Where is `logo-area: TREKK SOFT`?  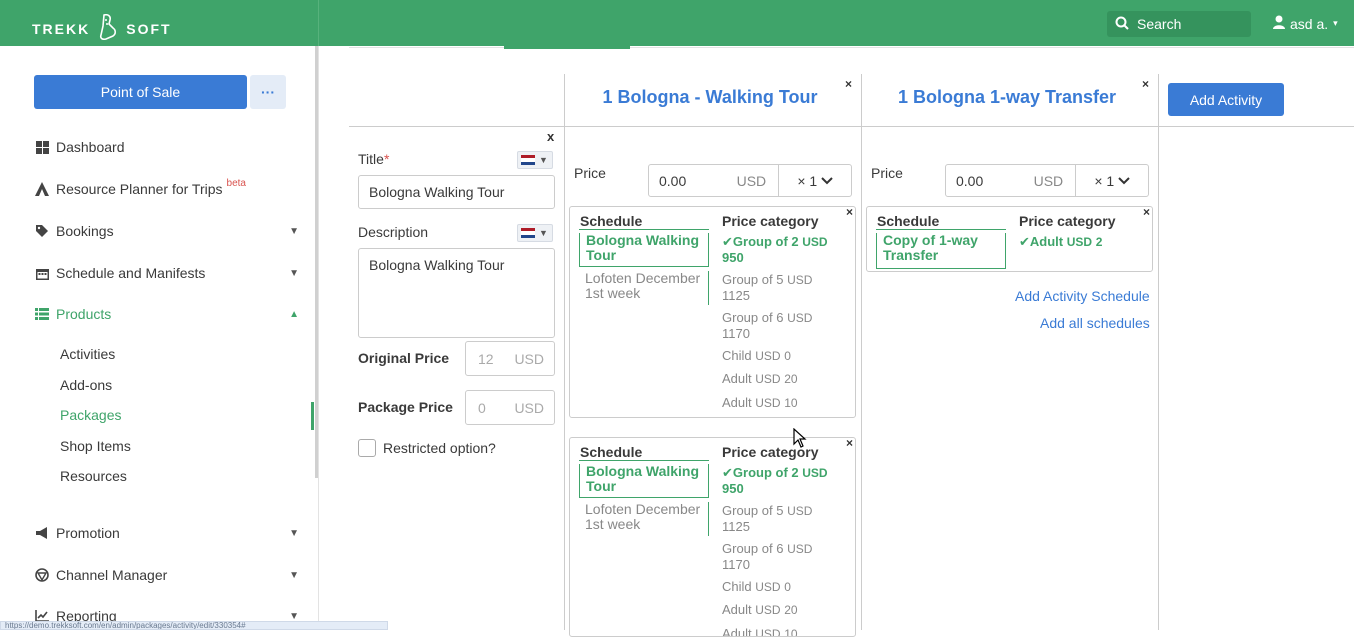 logo-area: TREKK SOFT is located at coordinates (159, 23).